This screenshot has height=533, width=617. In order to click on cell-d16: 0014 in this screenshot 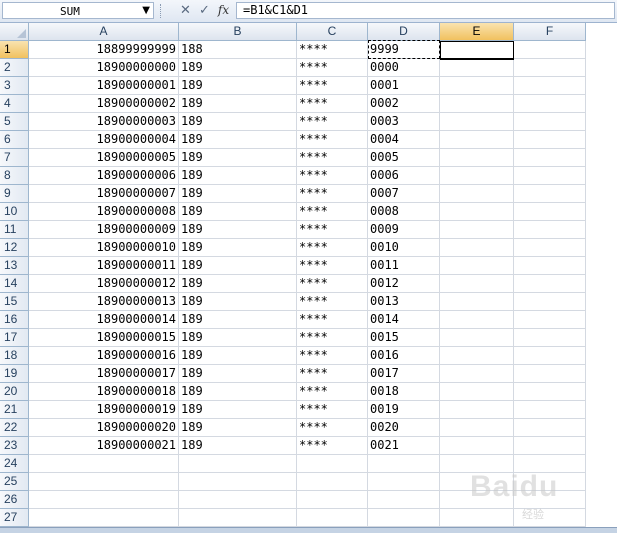, I will do `click(404, 320)`.